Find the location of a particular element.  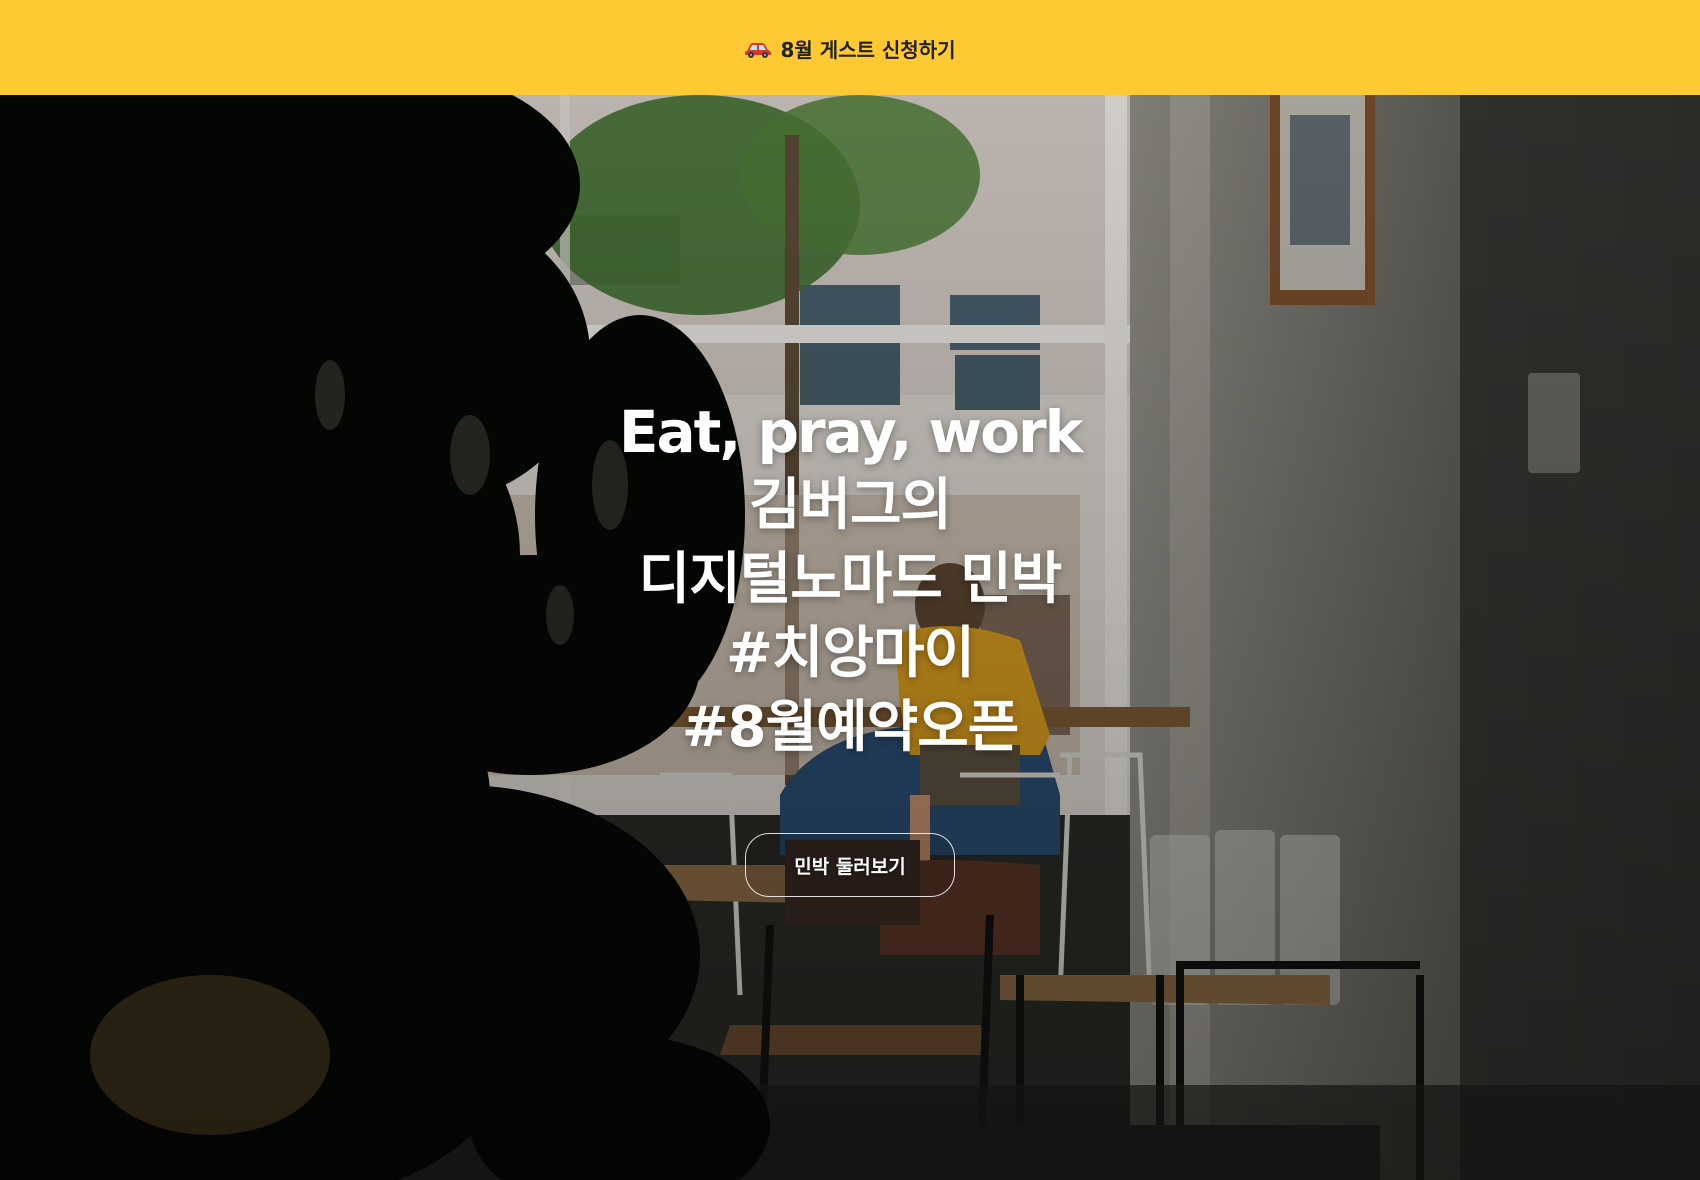

announcement-bar: 8월 게스트 신청하기 is located at coordinates (850, 47).